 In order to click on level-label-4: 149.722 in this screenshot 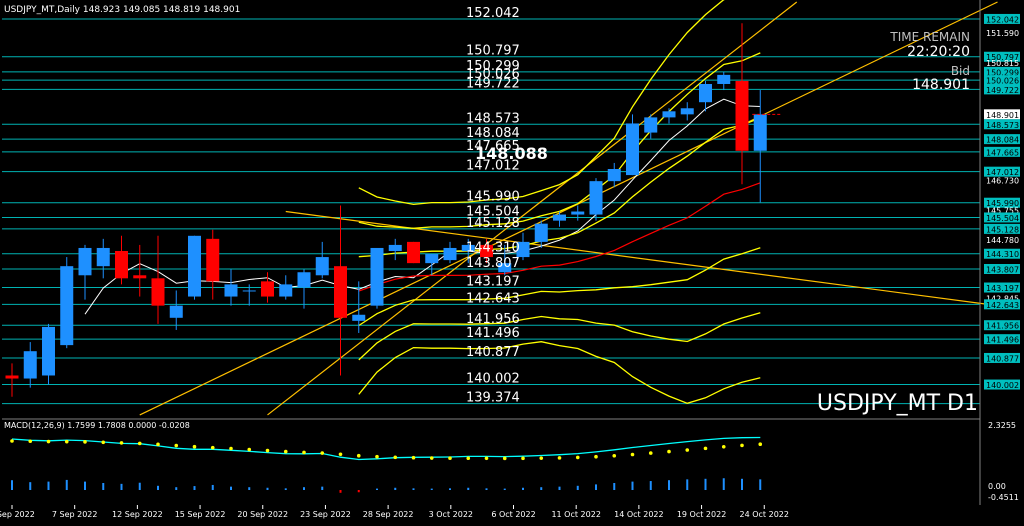, I will do `click(493, 83)`.